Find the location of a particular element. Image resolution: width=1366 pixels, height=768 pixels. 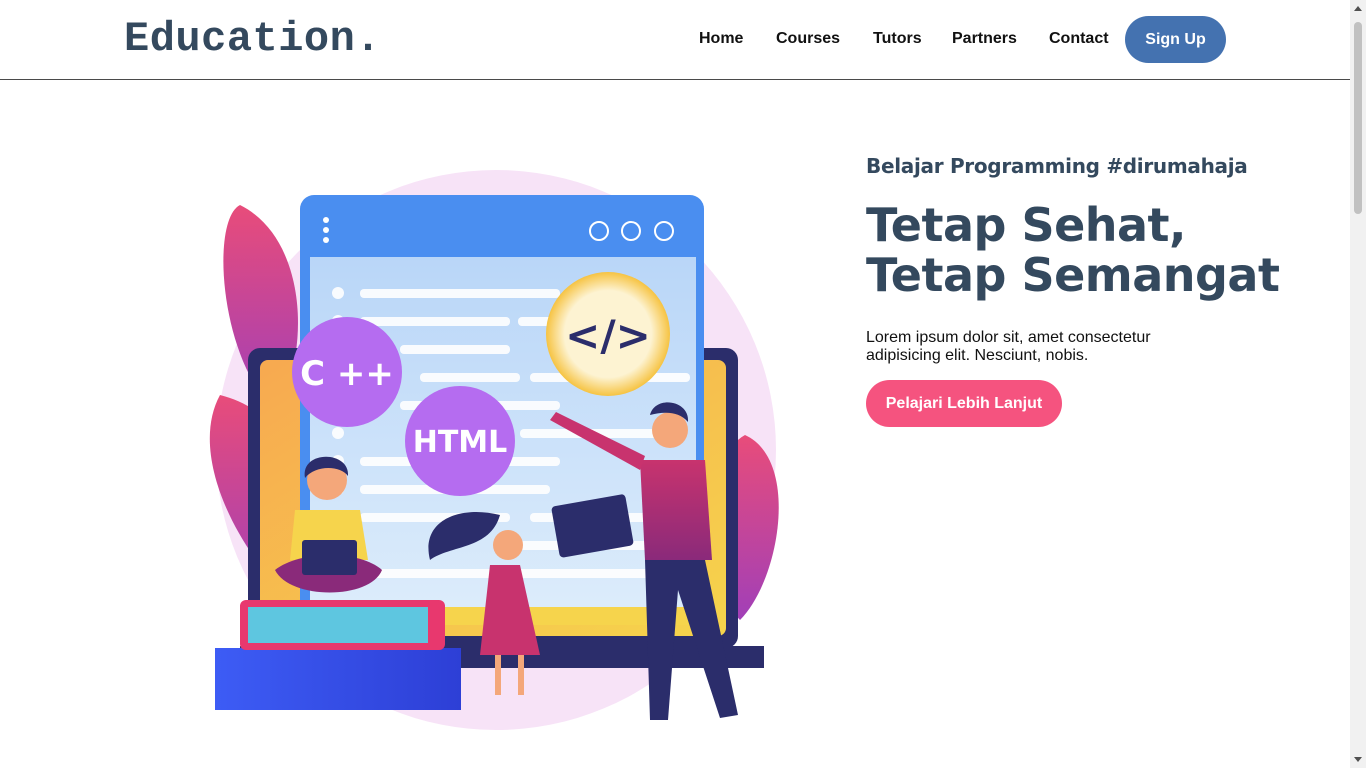

scrollbar is located at coordinates (1358, 384).